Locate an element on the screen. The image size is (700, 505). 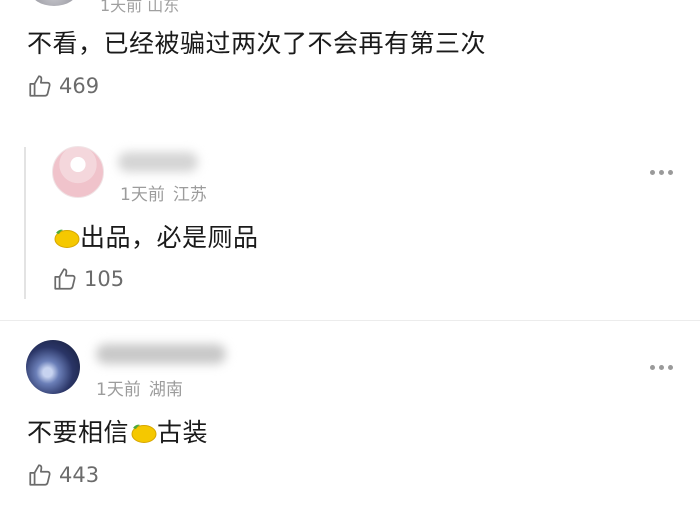
like-count: 443 is located at coordinates (79, 475).